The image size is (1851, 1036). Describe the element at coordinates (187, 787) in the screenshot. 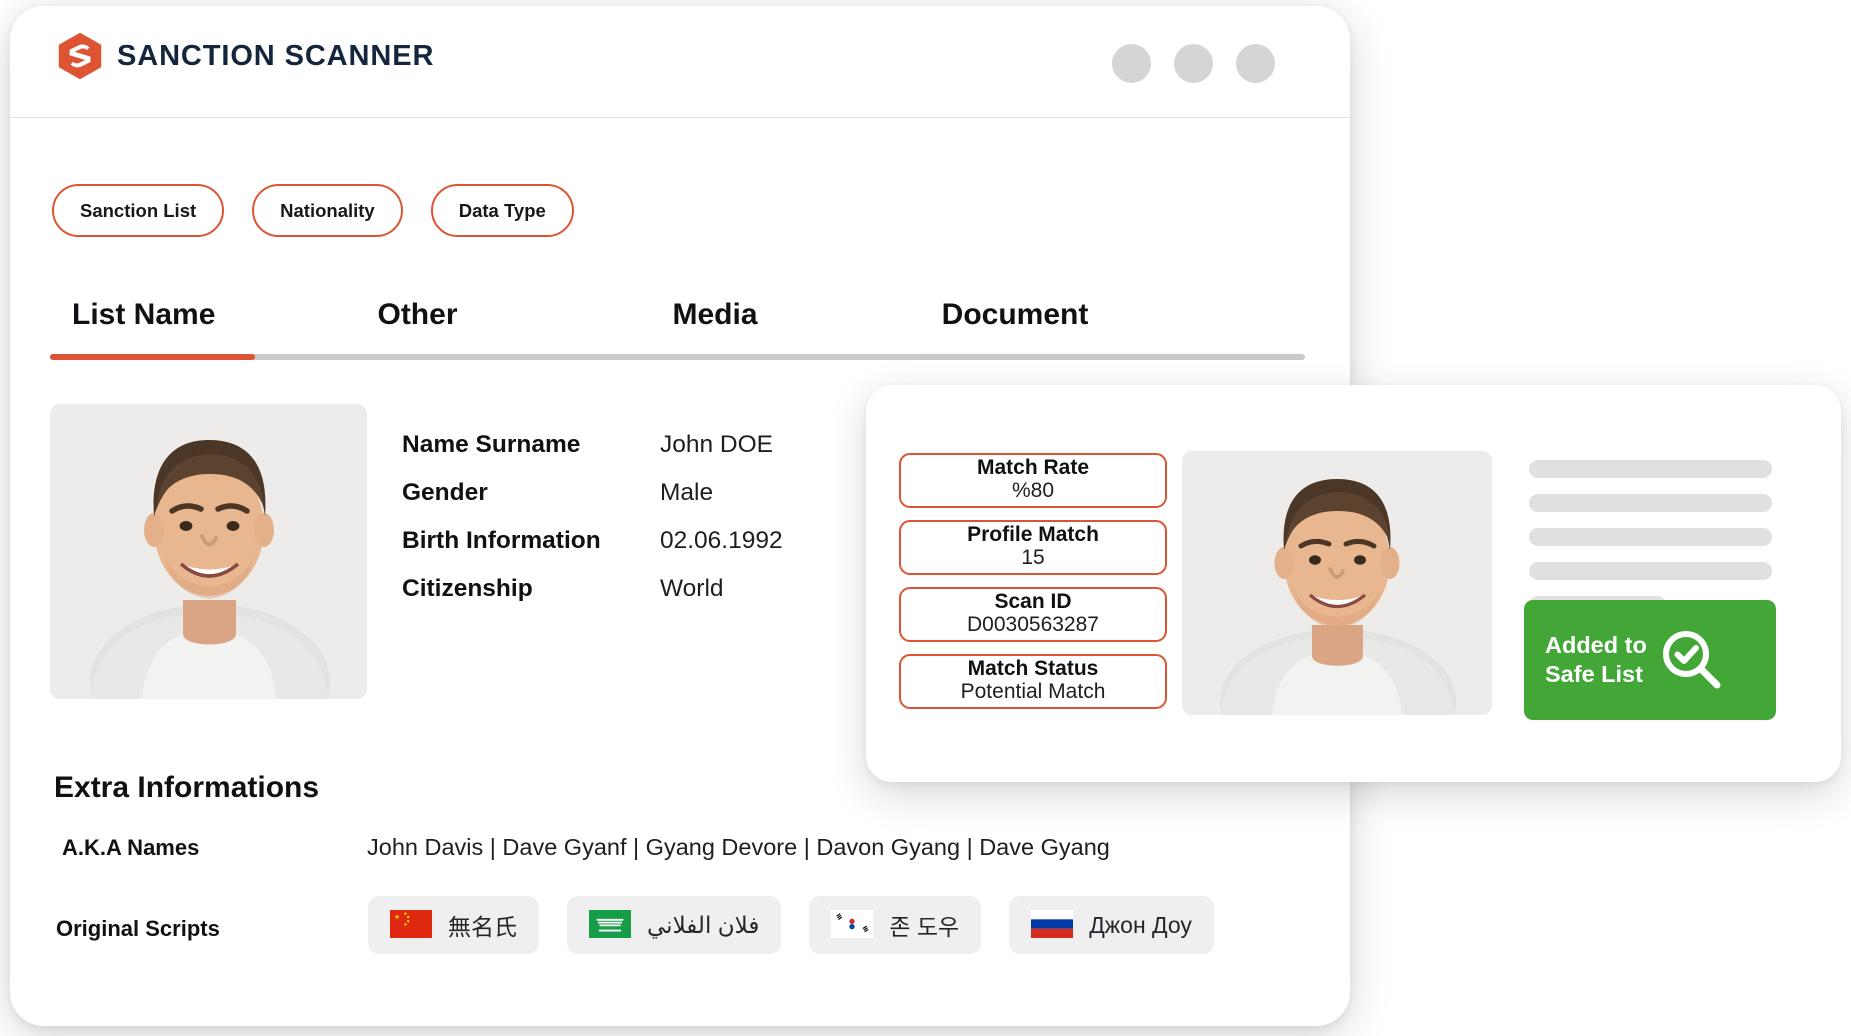

I see `extra-informations-heading: Extra Informations` at that location.